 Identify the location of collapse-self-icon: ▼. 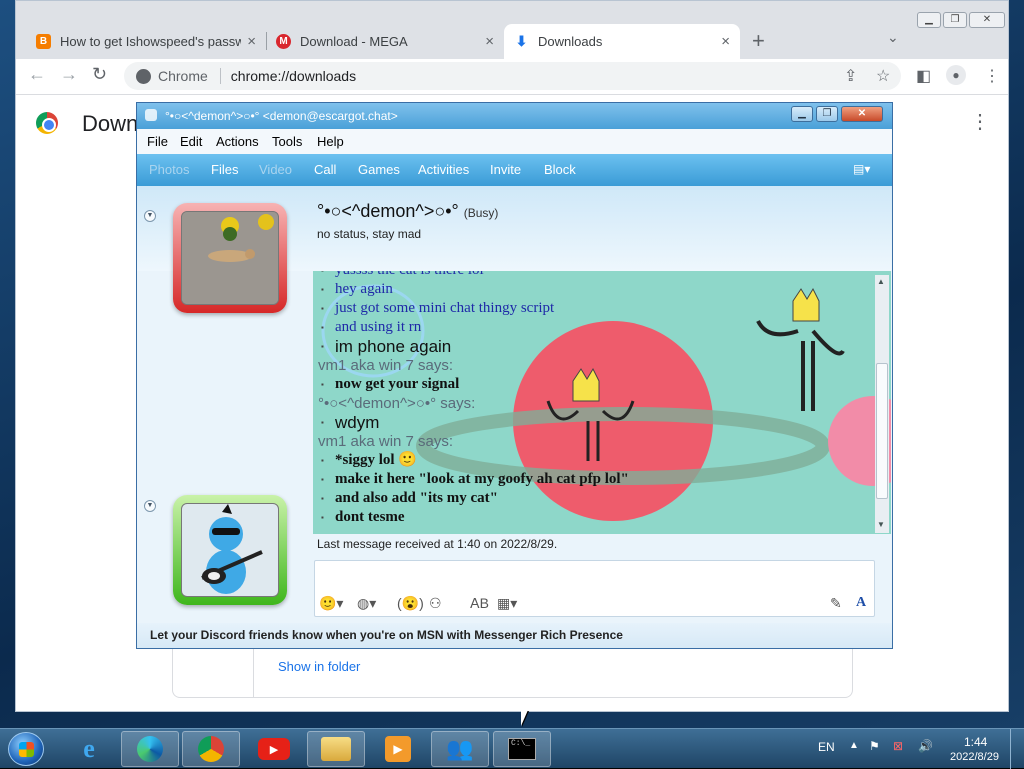
(150, 506).